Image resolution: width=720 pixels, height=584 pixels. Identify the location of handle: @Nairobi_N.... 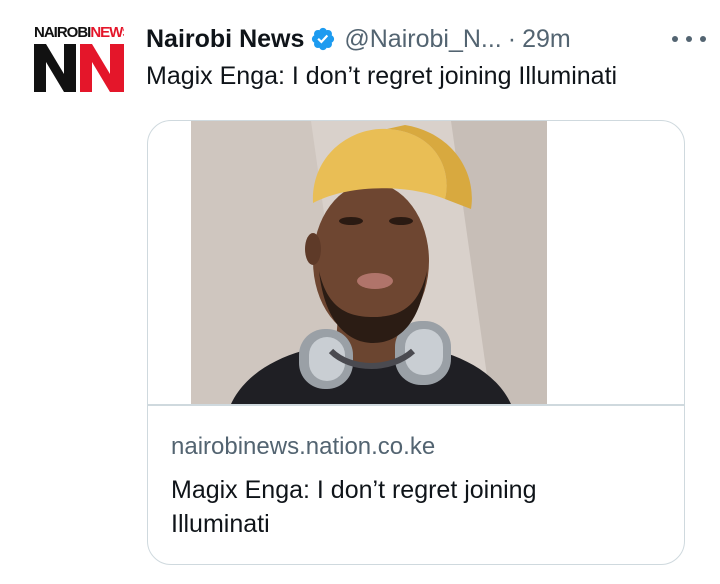
(422, 39).